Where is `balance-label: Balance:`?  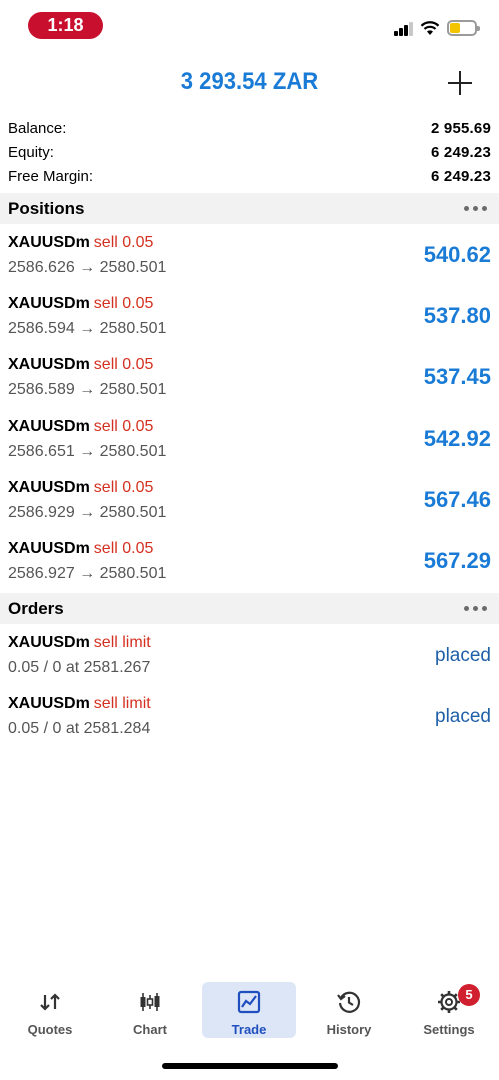 balance-label: Balance: is located at coordinates (37, 128).